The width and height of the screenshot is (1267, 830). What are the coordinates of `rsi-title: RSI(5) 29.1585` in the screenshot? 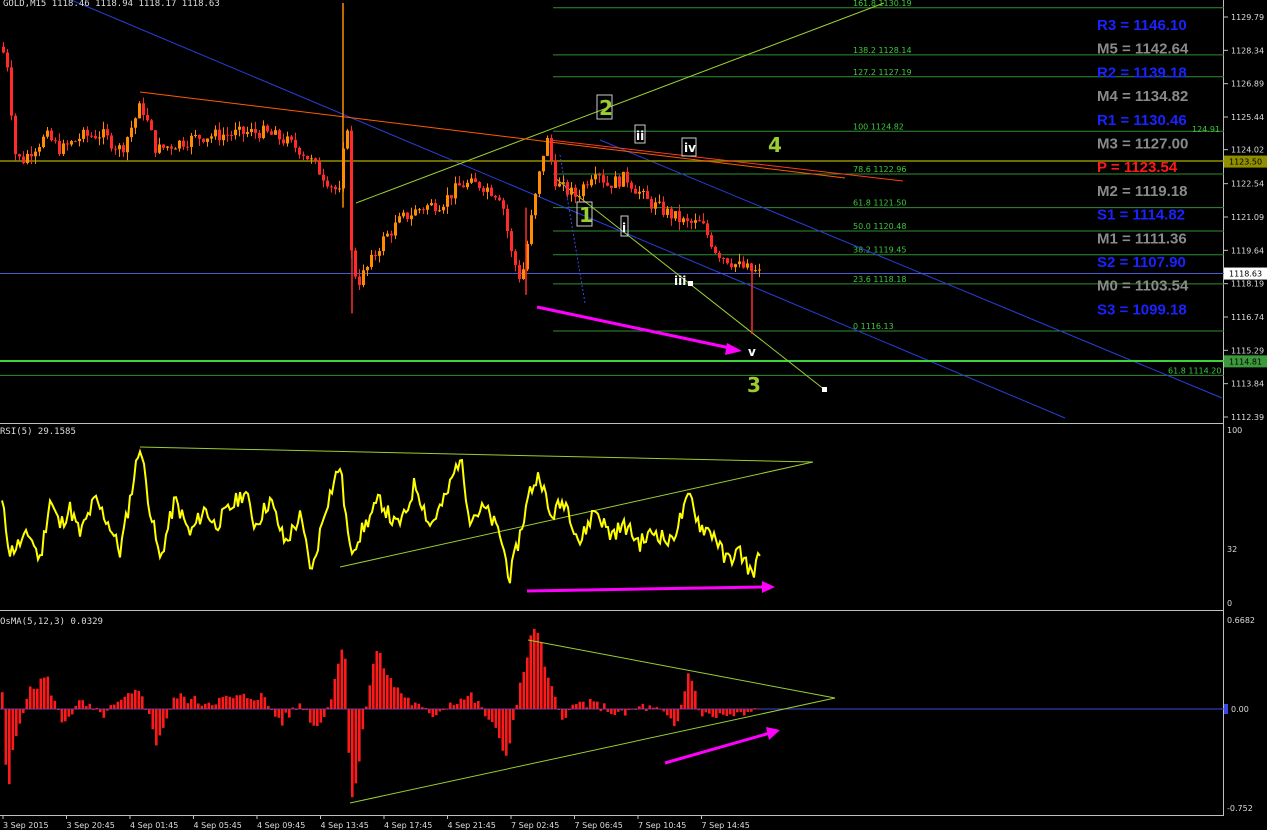 It's located at (38, 432).